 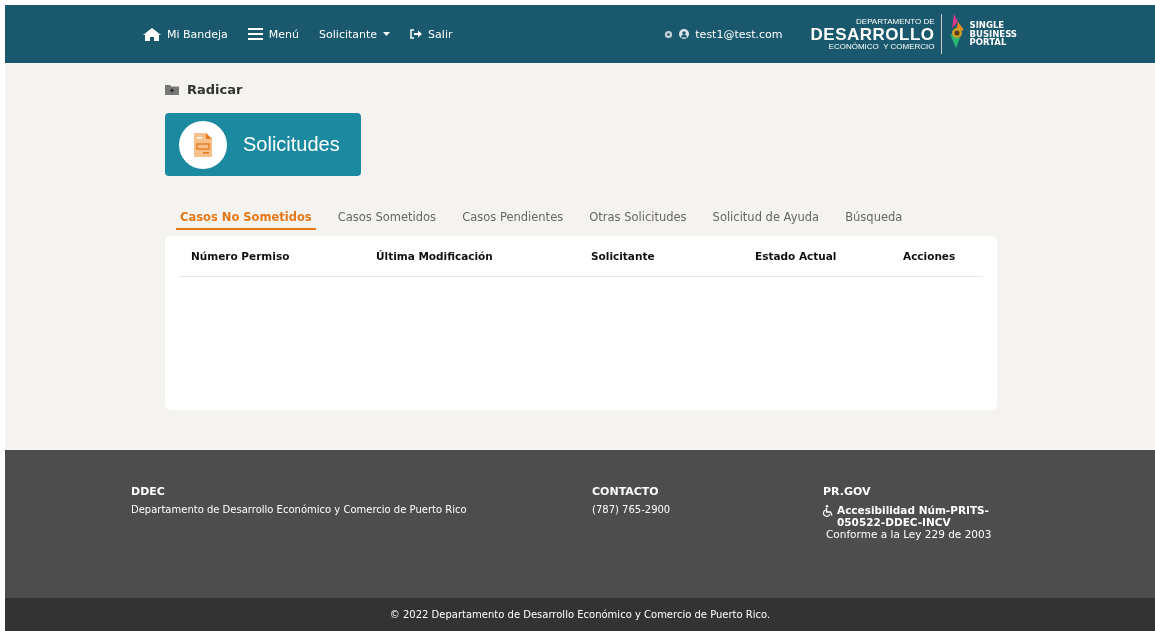 What do you see at coordinates (988, 43) in the screenshot?
I see `logo-text: PORTAL` at bounding box center [988, 43].